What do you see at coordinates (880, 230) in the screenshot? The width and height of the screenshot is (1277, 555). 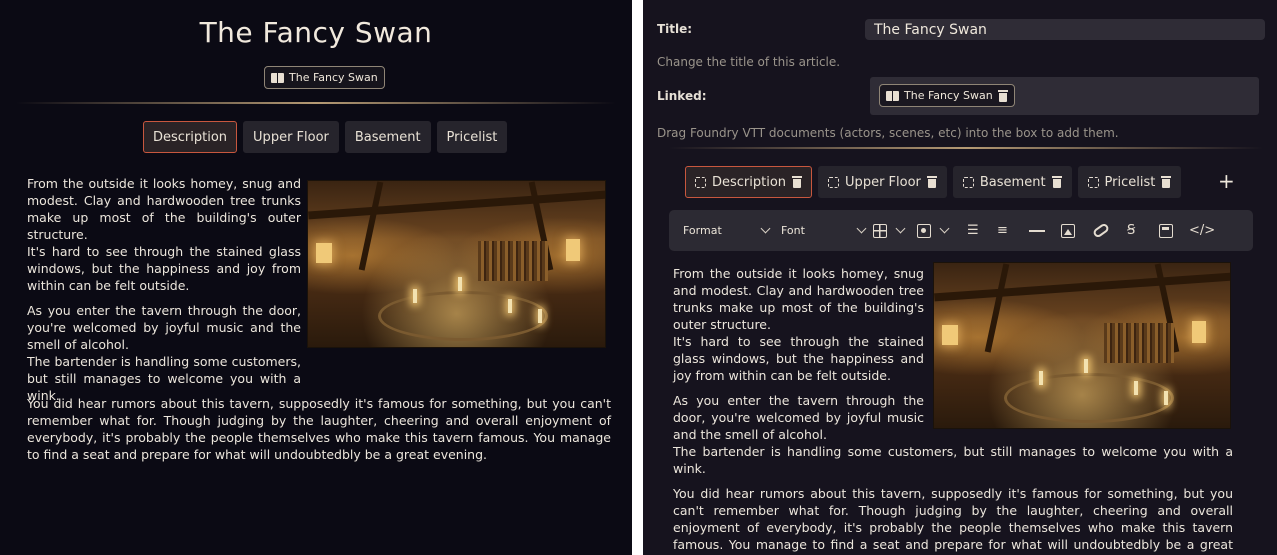 I see `table-icon` at bounding box center [880, 230].